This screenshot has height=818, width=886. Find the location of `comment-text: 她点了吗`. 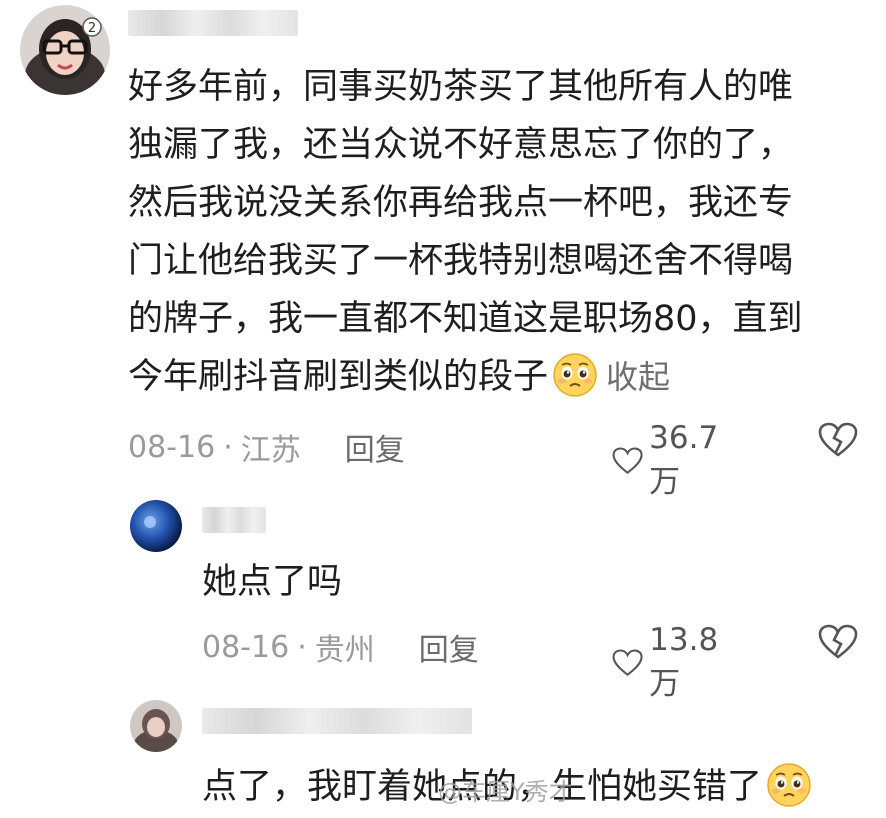

comment-text: 她点了吗 is located at coordinates (272, 582).